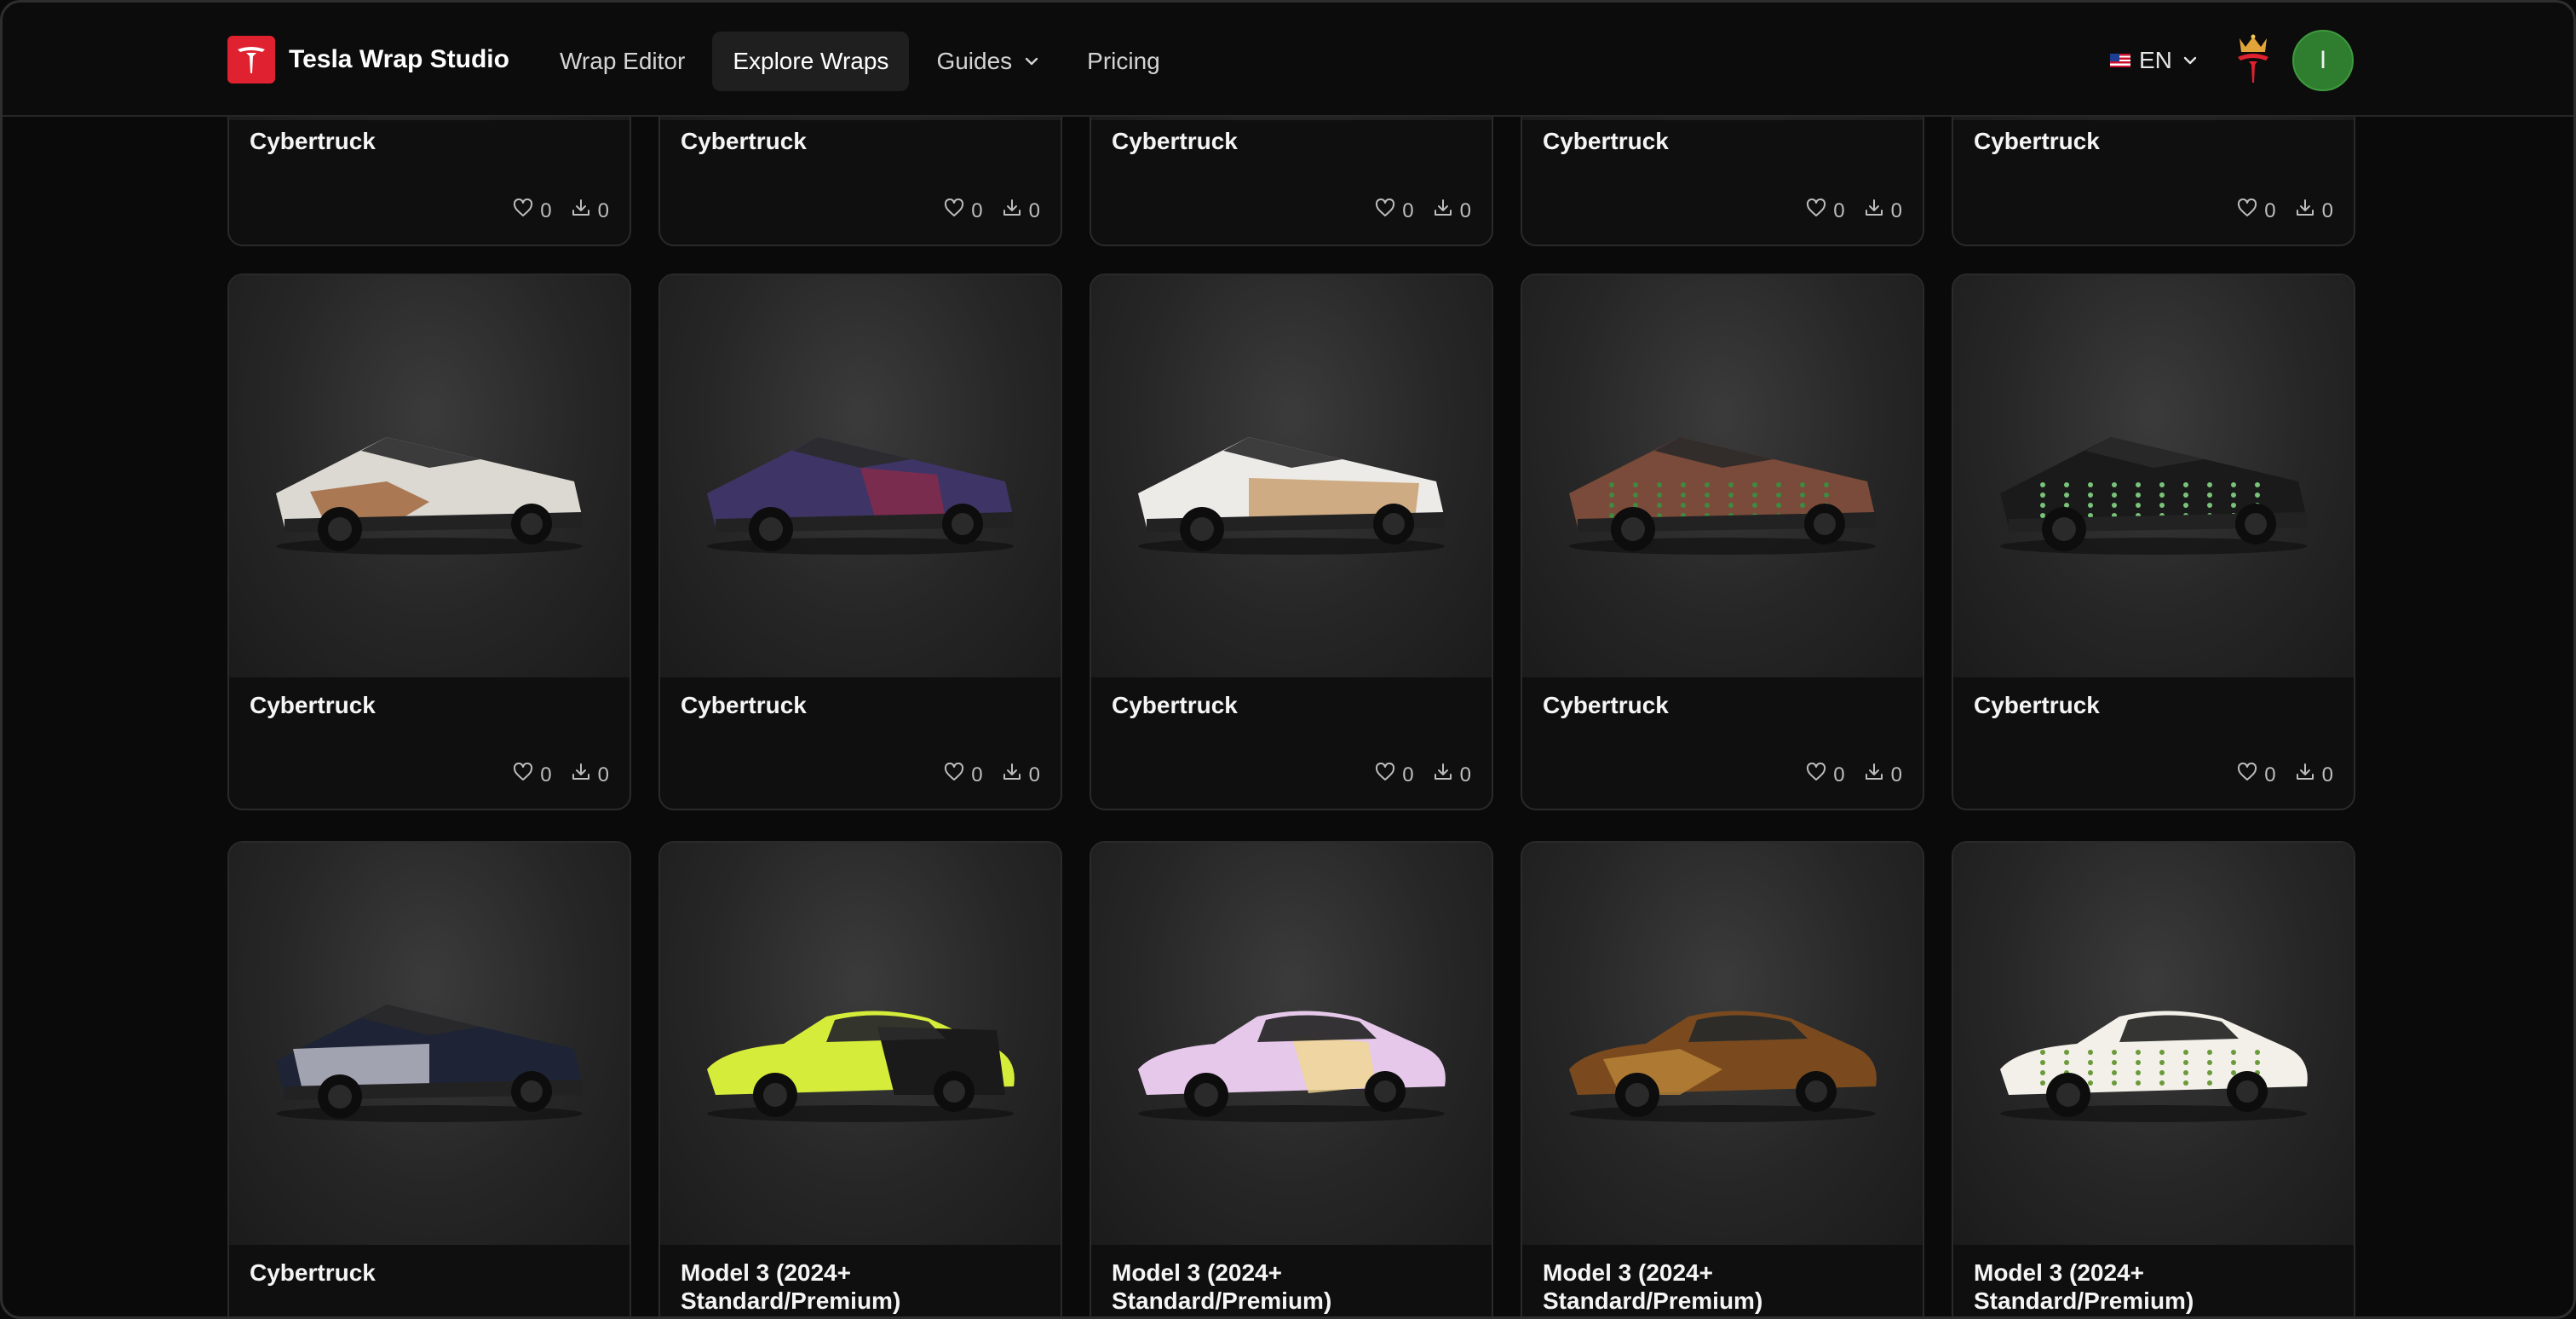  I want to click on wrap-card: Cybertruck, so click(429, 1079).